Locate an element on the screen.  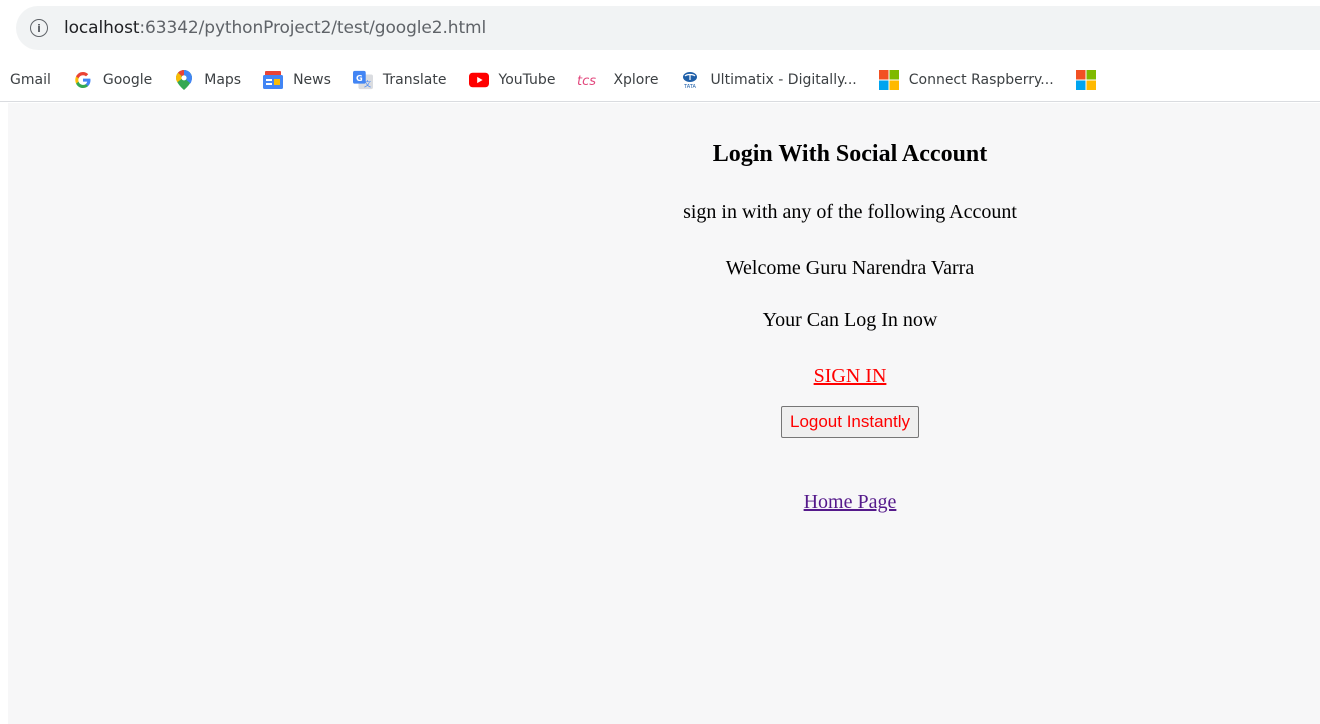
bookmark-truncated is located at coordinates (1090, 79).